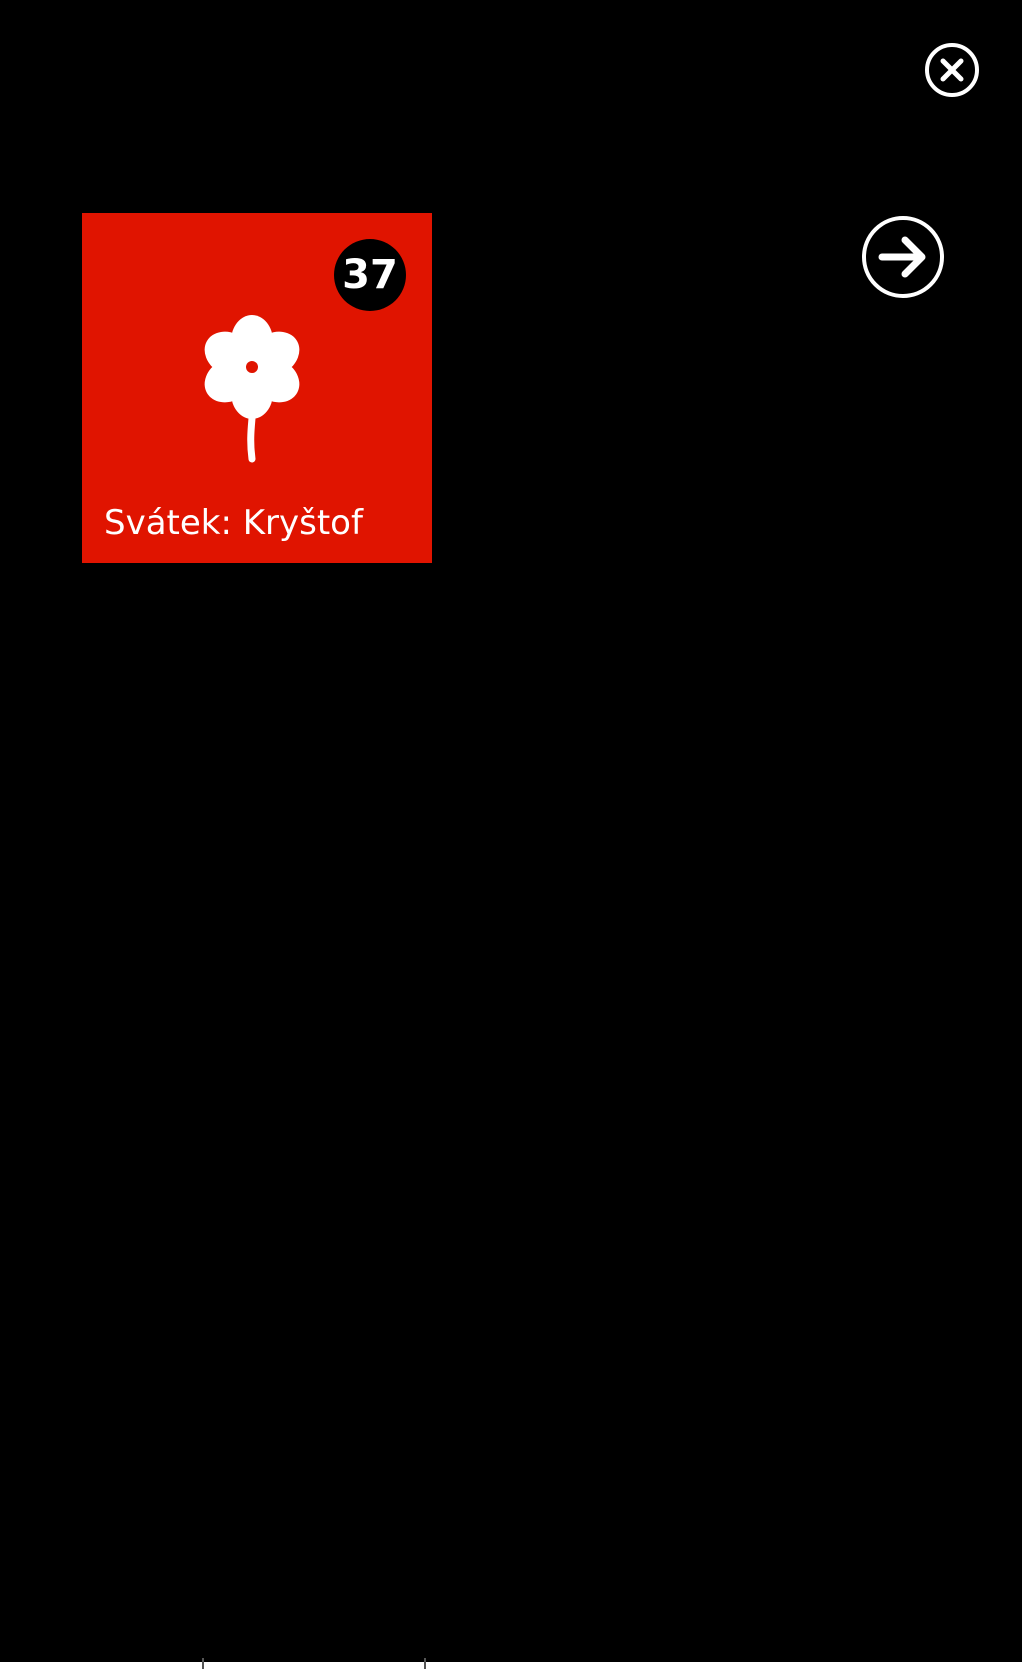 This screenshot has width=1024, height=1669. I want to click on flower-icon, so click(252, 389).